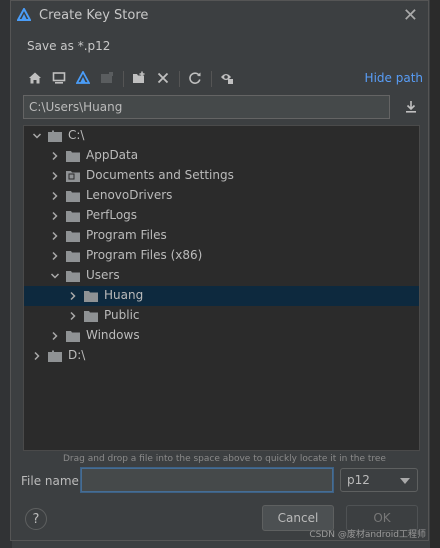  I want to click on desktop-icon, so click(59, 78).